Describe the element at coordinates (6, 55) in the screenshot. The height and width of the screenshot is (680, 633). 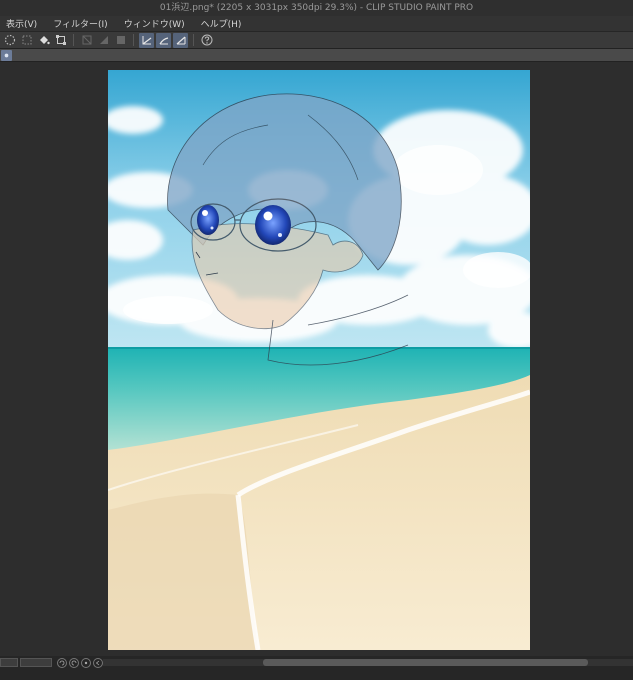
I see `canvas-tab` at that location.